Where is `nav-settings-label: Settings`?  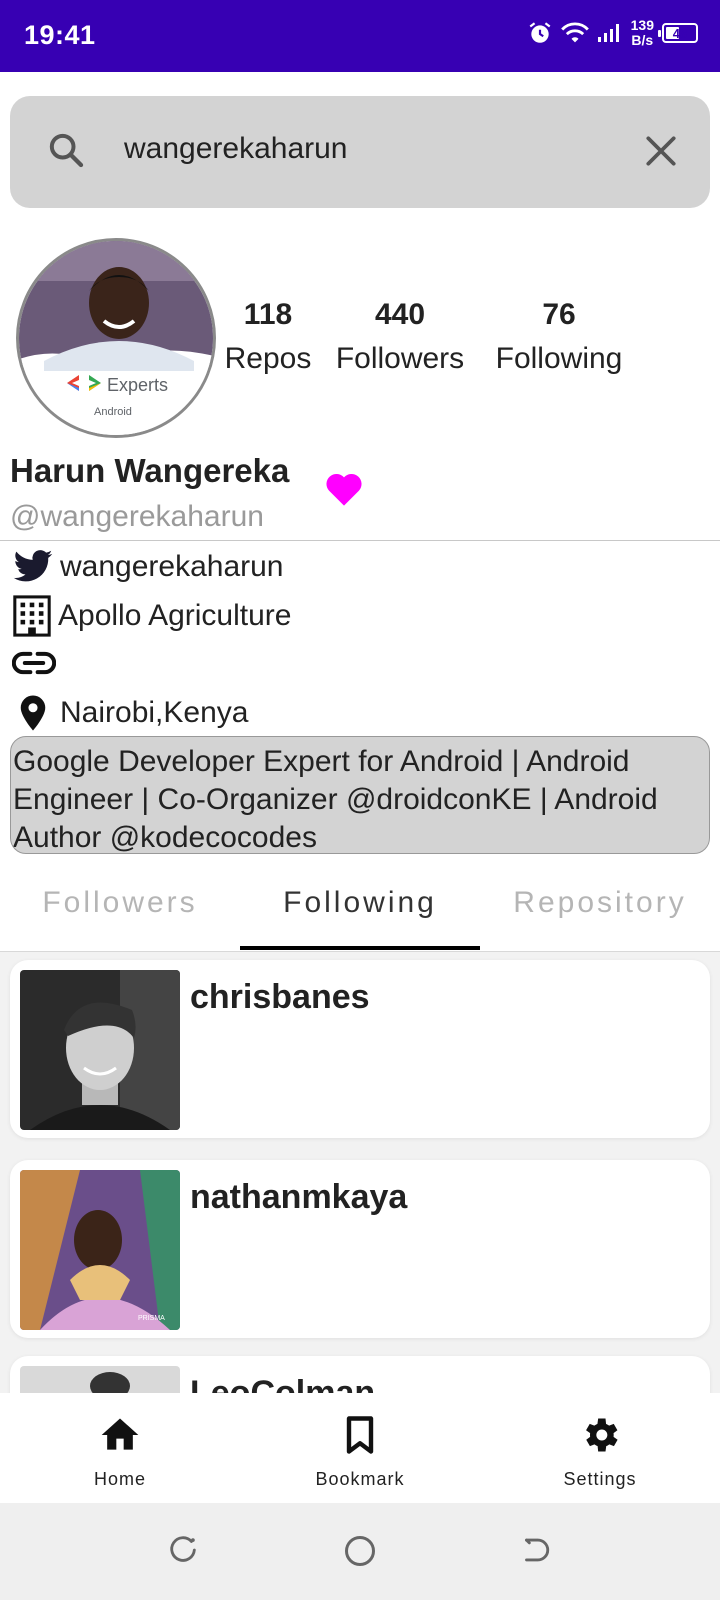
nav-settings-label: Settings is located at coordinates (600, 1479).